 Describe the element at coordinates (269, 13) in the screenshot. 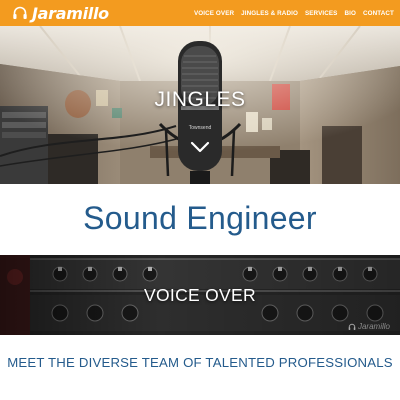

I see `nav-jingles-radio: JINGLES & RADIO` at that location.